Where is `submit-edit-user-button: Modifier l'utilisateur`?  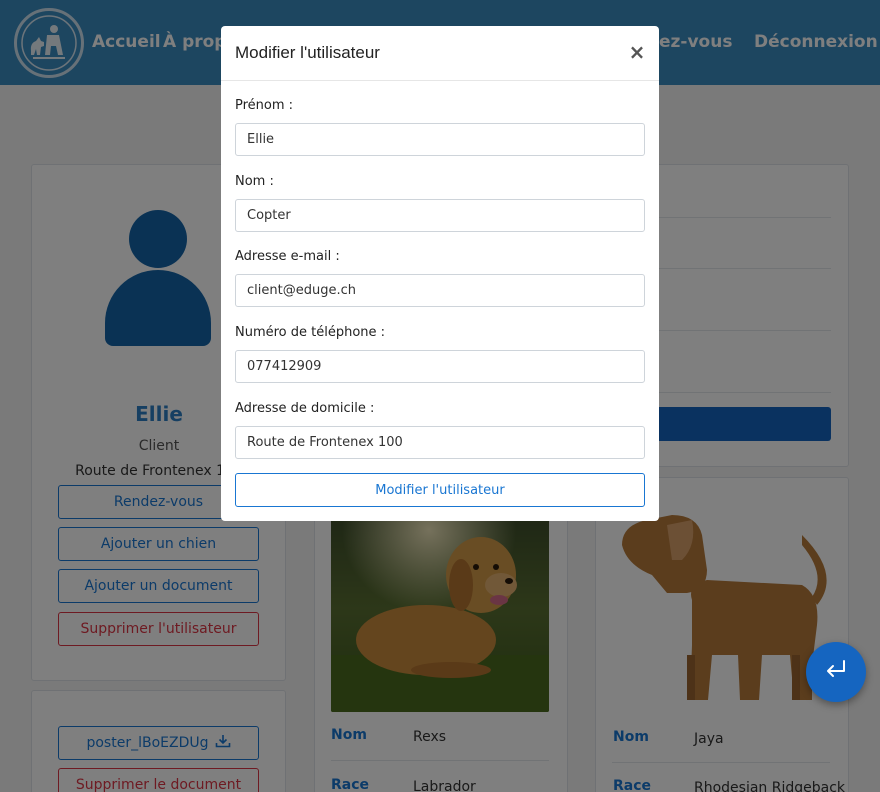 submit-edit-user-button: Modifier l'utilisateur is located at coordinates (440, 490).